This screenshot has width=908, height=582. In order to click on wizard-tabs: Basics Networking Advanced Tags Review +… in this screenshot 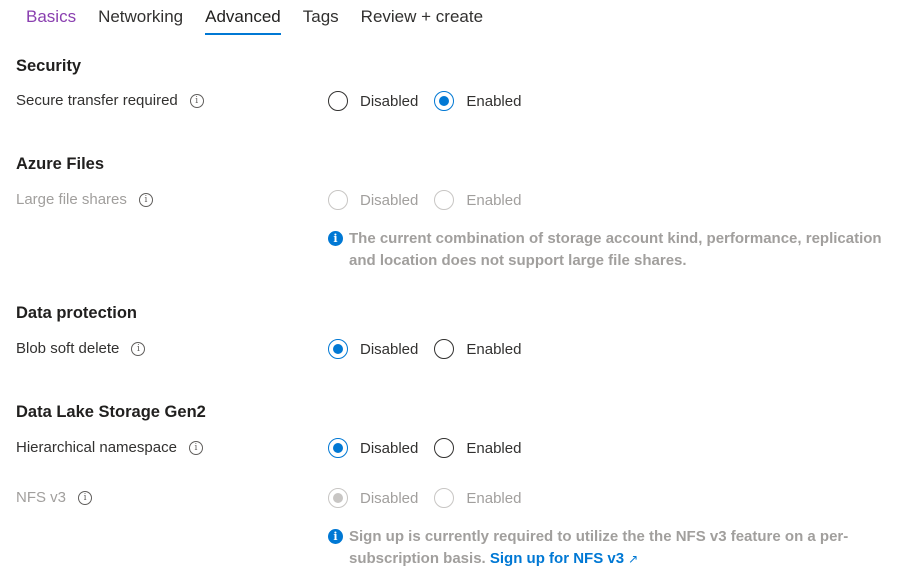, I will do `click(265, 21)`.